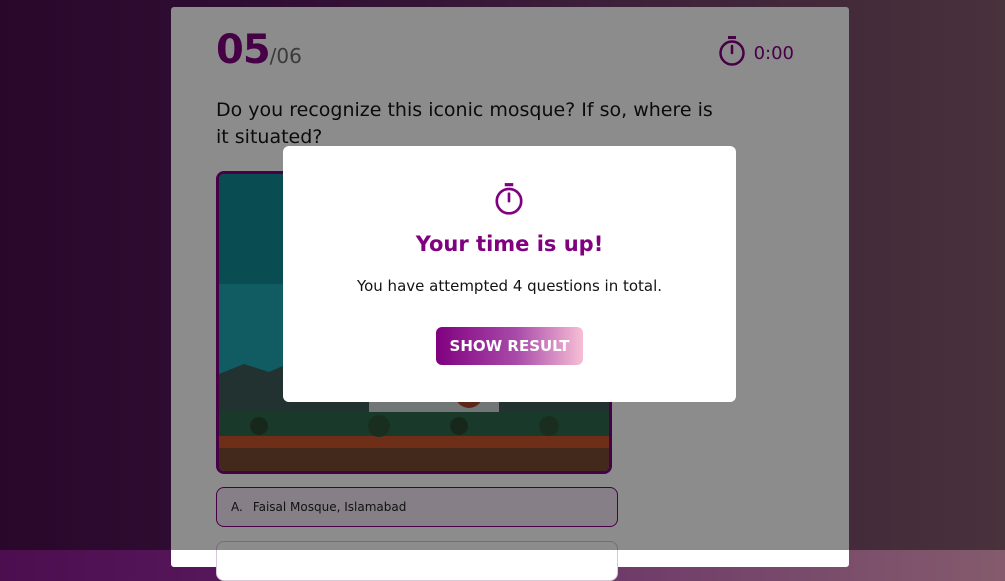 Image resolution: width=1005 pixels, height=581 pixels. What do you see at coordinates (509, 244) in the screenshot?
I see `modal-title: Your time is up!` at bounding box center [509, 244].